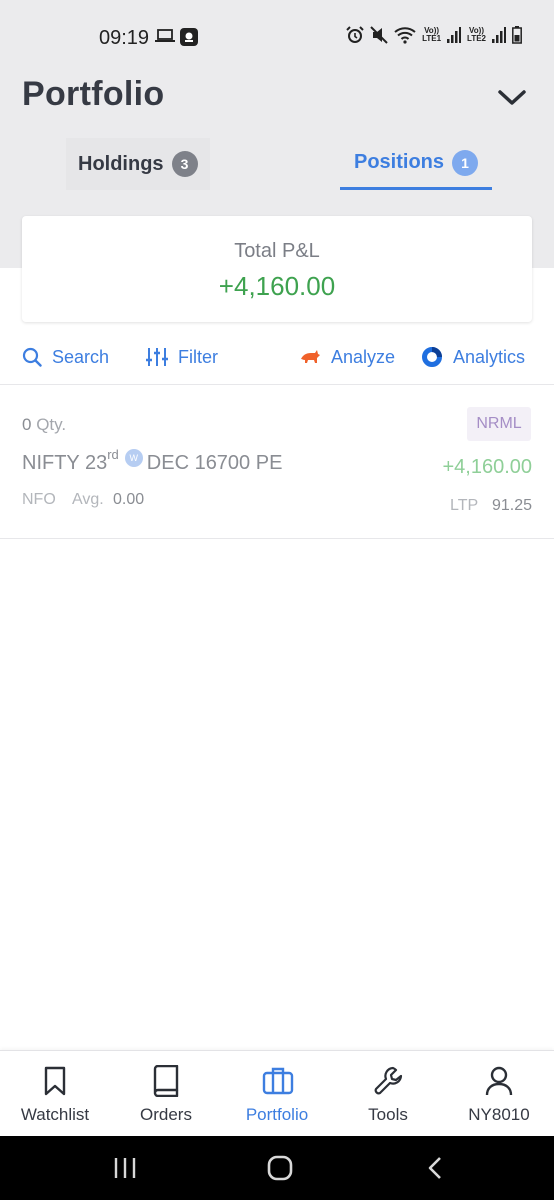 The image size is (554, 1200). What do you see at coordinates (277, 286) in the screenshot?
I see `total-pnl-value: +4,160.00` at bounding box center [277, 286].